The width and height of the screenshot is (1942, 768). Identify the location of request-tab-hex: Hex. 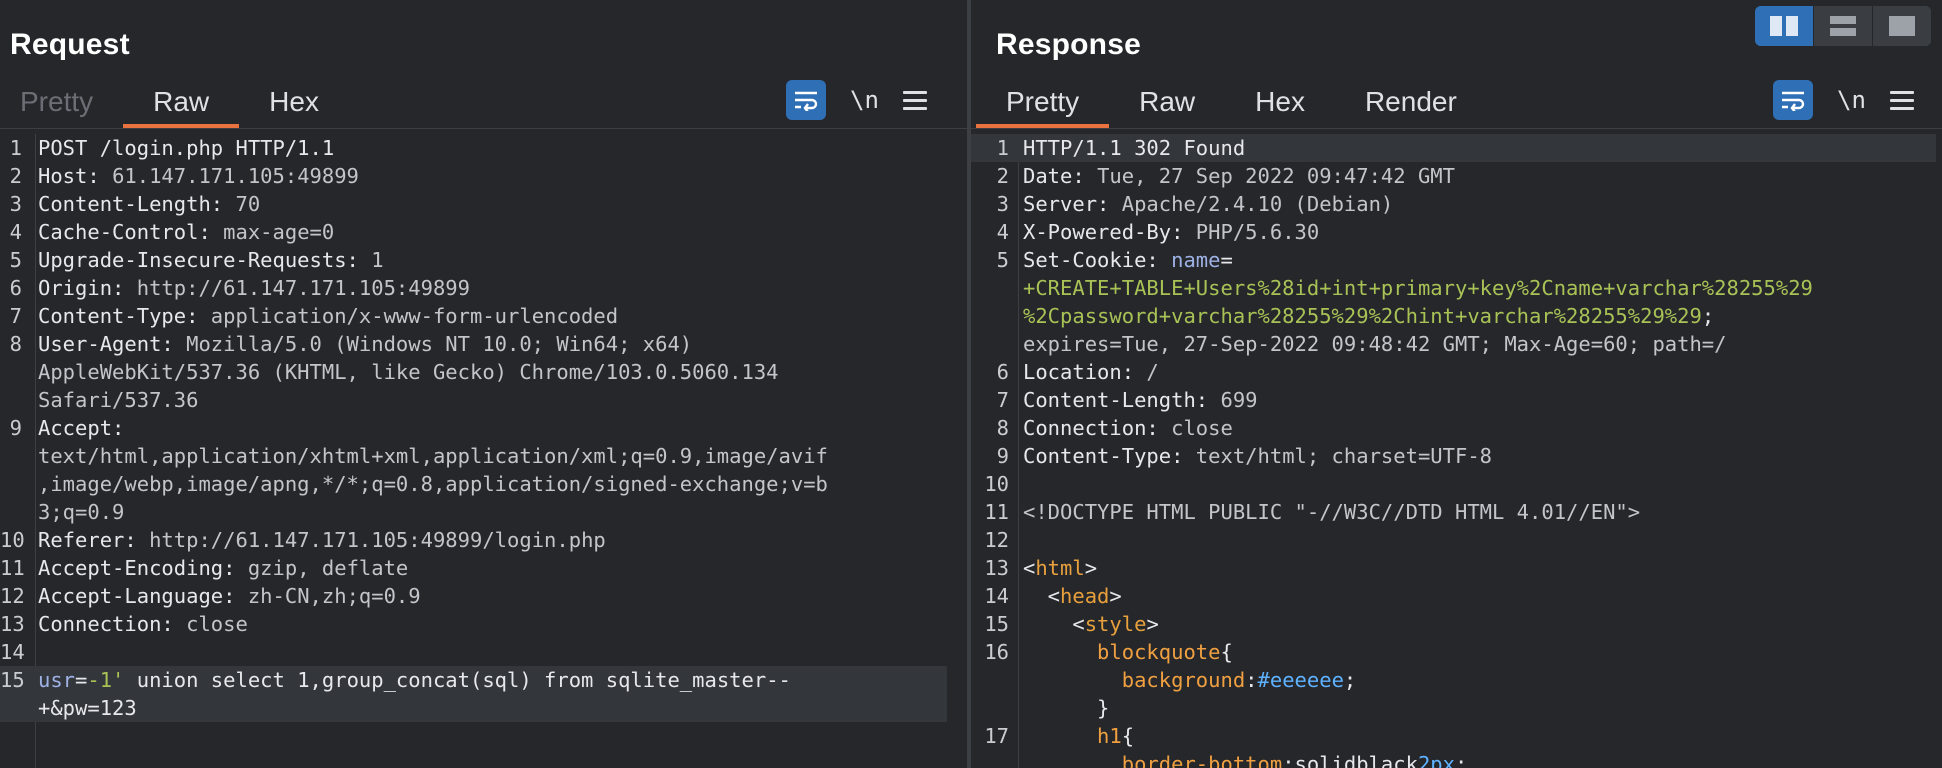
(294, 104).